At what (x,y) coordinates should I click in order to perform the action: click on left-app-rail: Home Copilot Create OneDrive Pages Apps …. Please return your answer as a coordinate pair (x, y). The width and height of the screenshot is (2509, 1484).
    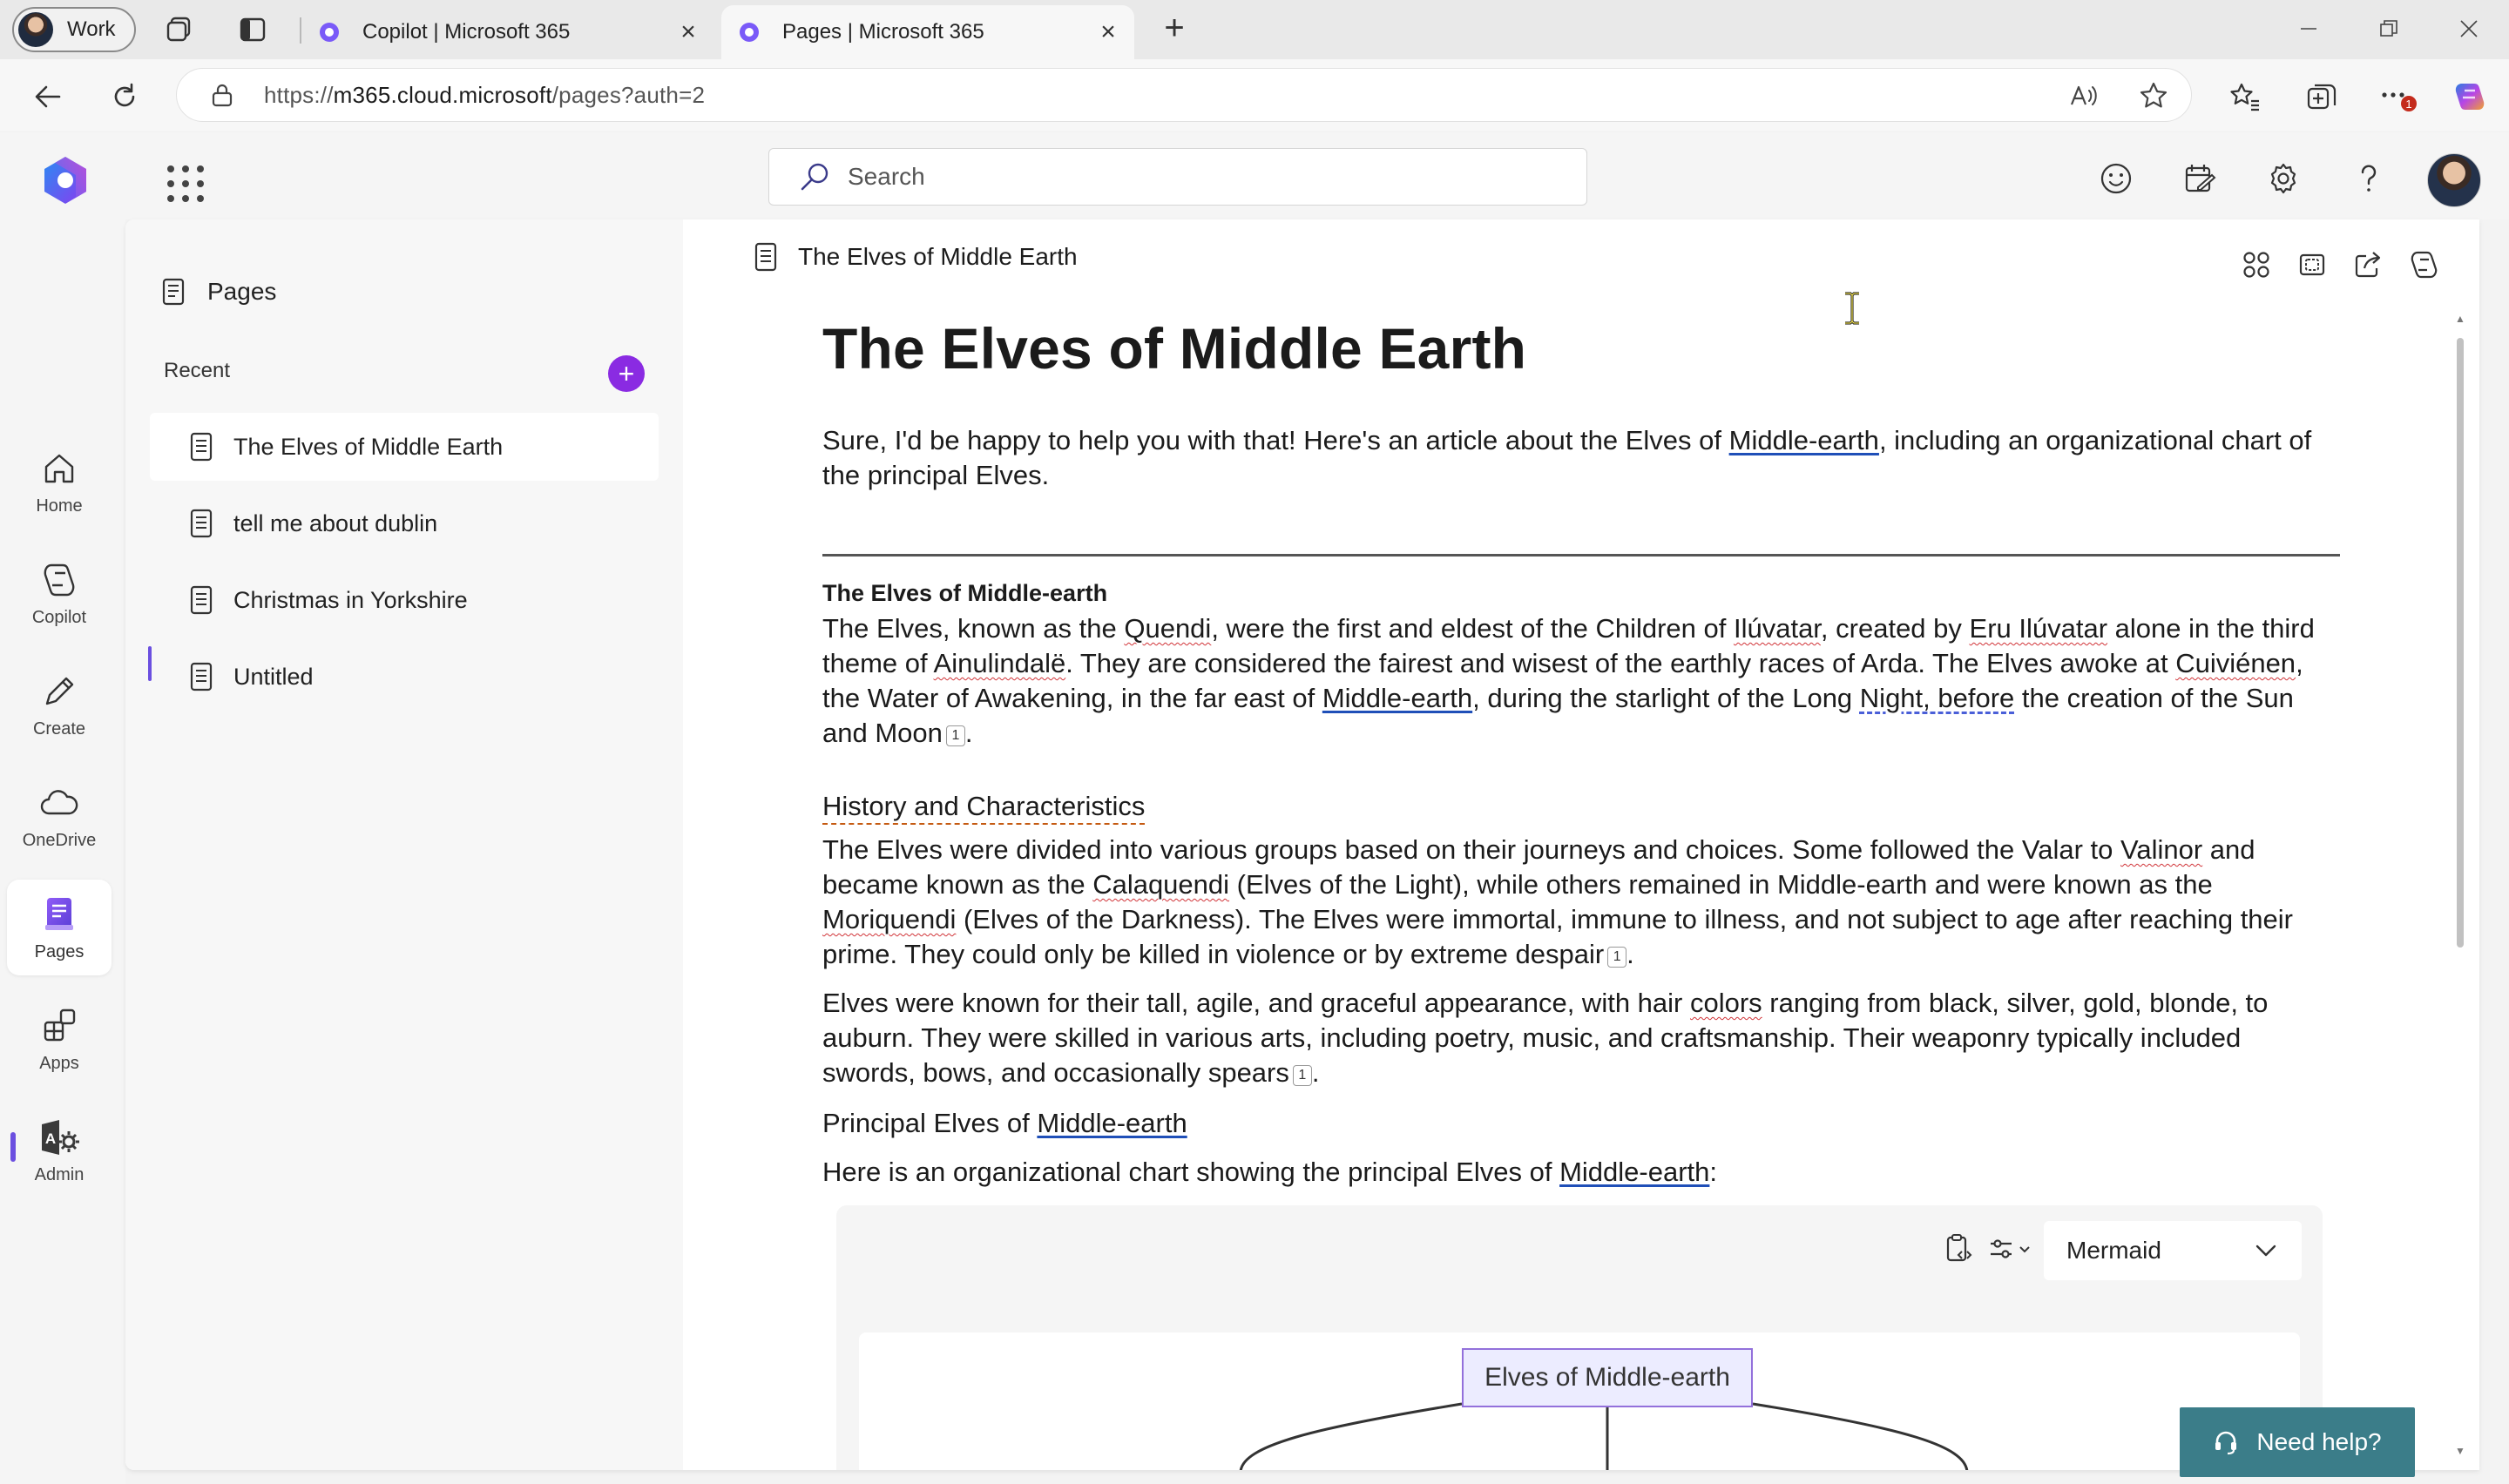
    Looking at the image, I should click on (62, 852).